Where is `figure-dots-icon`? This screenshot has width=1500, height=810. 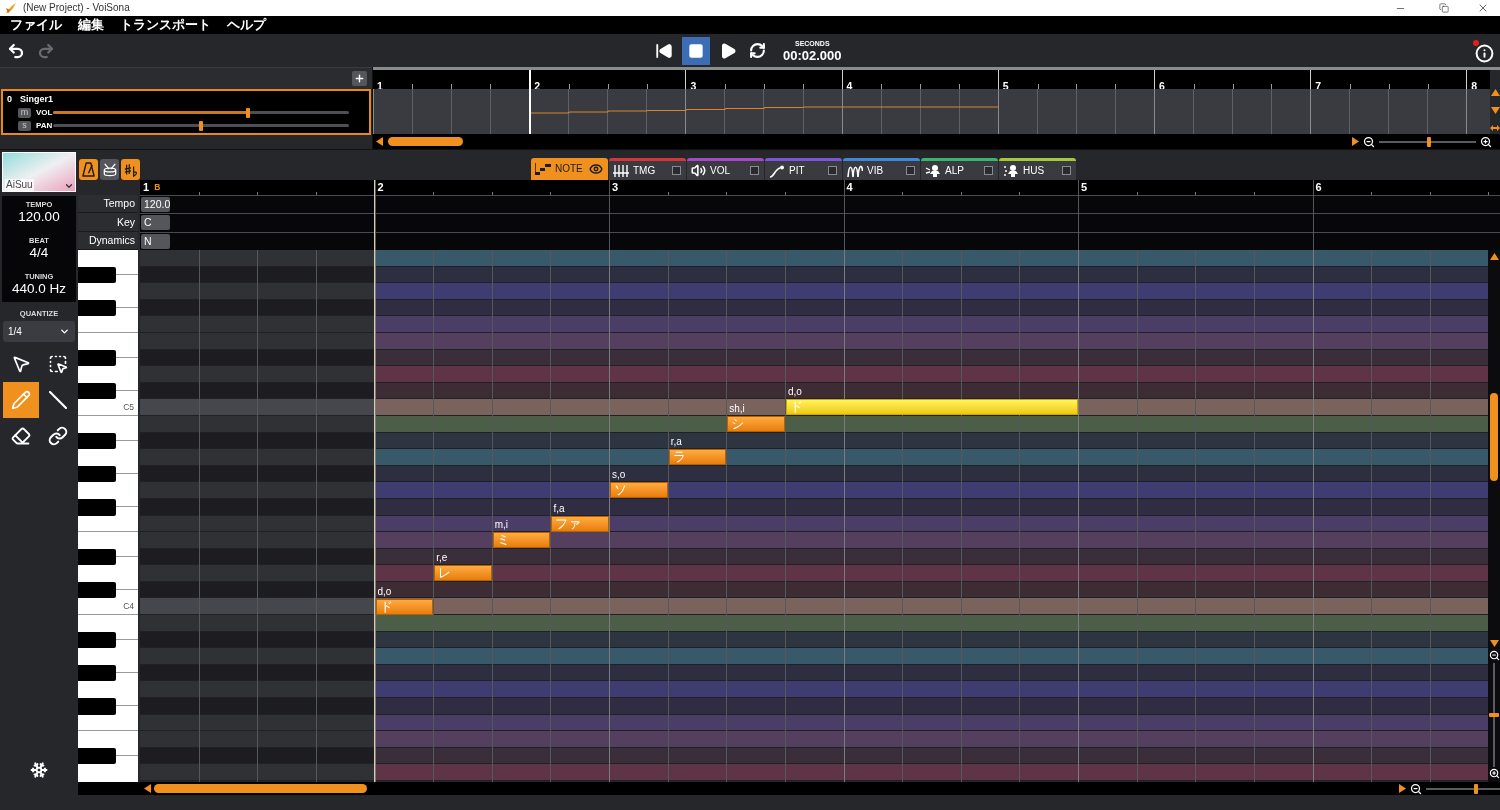
figure-dots-icon is located at coordinates (1011, 170).